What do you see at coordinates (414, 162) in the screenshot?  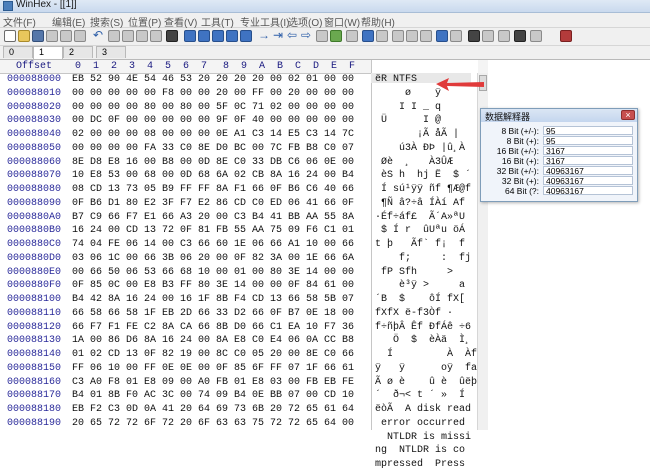 I see `row-text: Øè ¸ À3ÛÆ` at bounding box center [414, 162].